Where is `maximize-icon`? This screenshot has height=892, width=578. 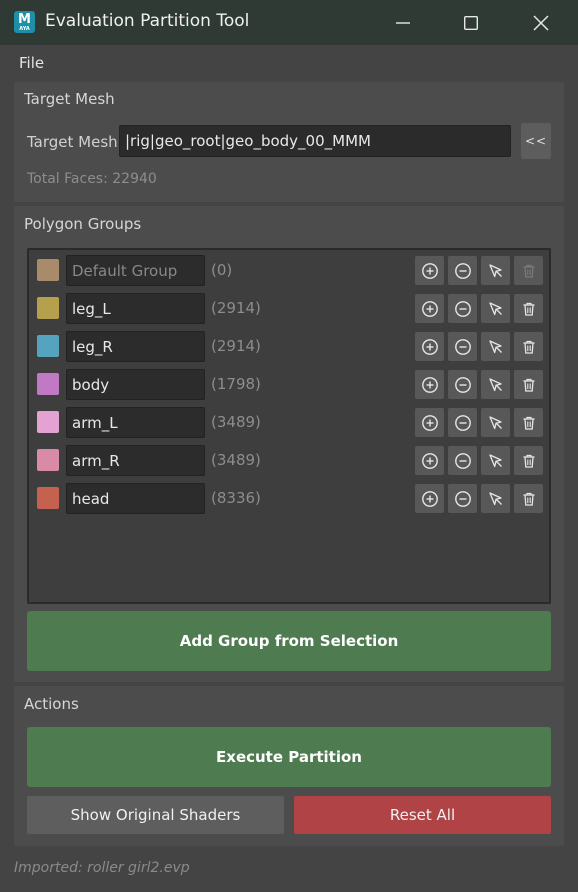 maximize-icon is located at coordinates (471, 22).